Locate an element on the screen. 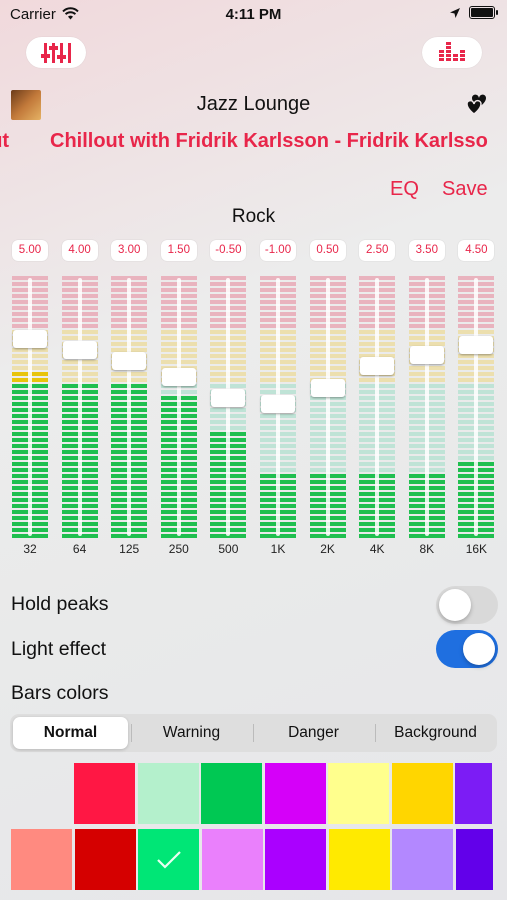  eq-gain-value: 3.50 is located at coordinates (426, 250).